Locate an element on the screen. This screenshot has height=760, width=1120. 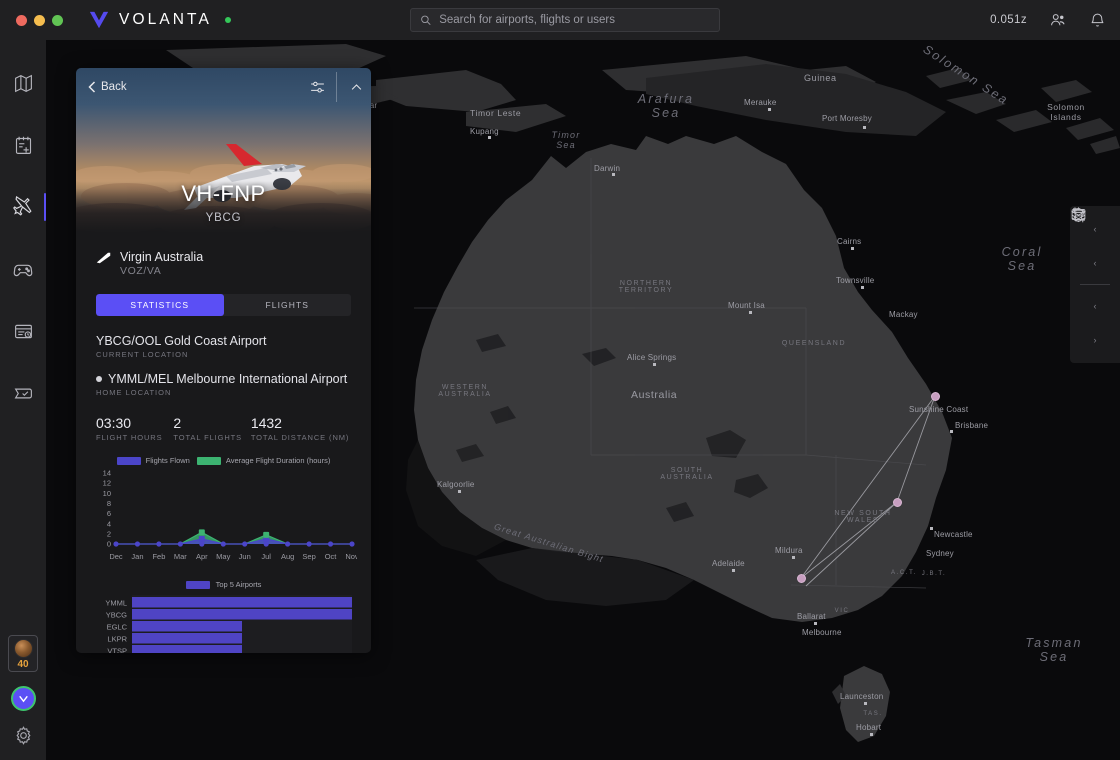
list-clock-icon is located at coordinates (23, 331).